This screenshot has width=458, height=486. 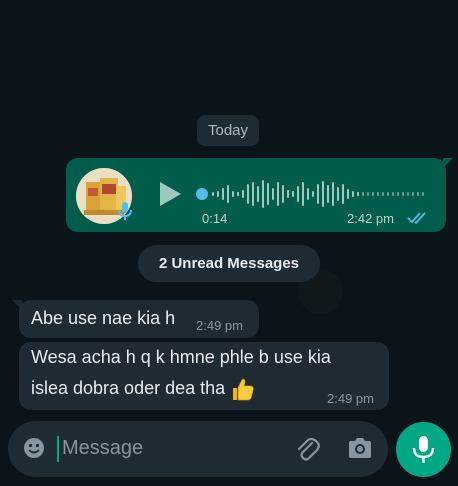 What do you see at coordinates (202, 194) in the screenshot?
I see `playback-position-dot` at bounding box center [202, 194].